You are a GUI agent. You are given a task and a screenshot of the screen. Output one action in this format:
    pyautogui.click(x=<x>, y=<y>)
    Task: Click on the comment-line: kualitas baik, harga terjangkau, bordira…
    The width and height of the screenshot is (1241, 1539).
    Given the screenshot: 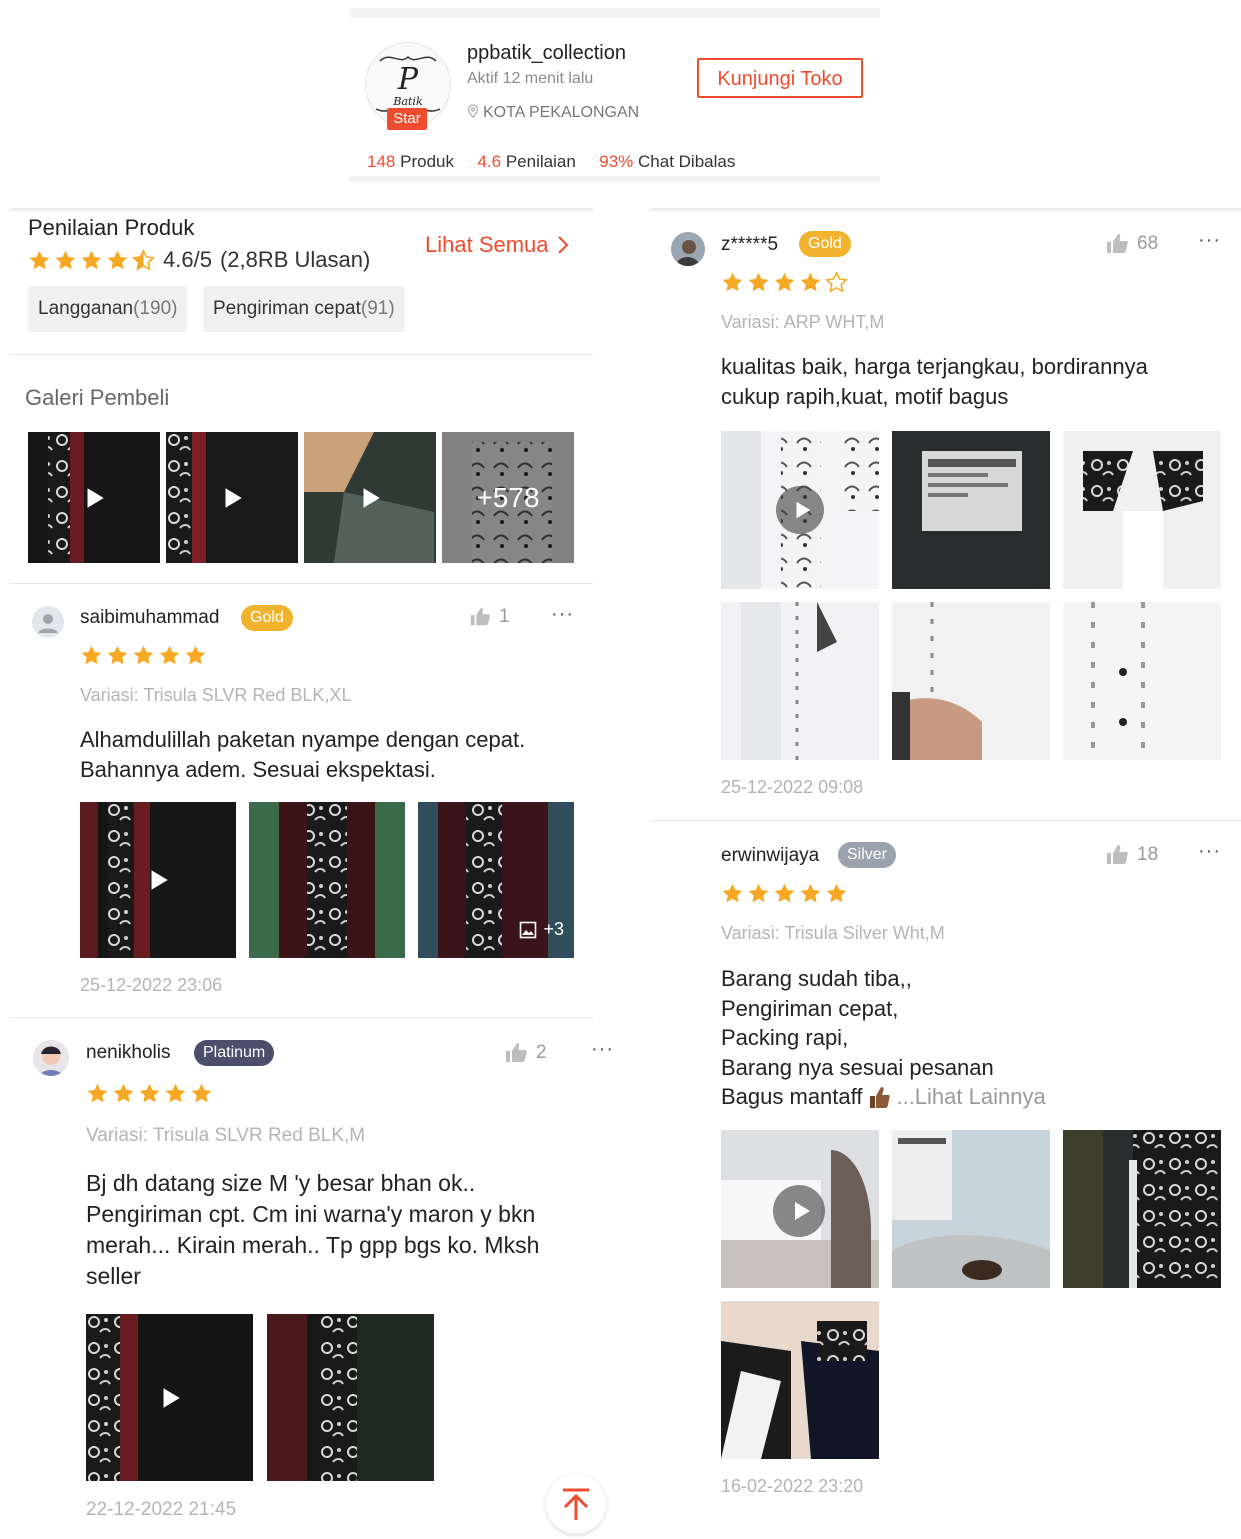 What is the action you would take?
    pyautogui.click(x=934, y=366)
    